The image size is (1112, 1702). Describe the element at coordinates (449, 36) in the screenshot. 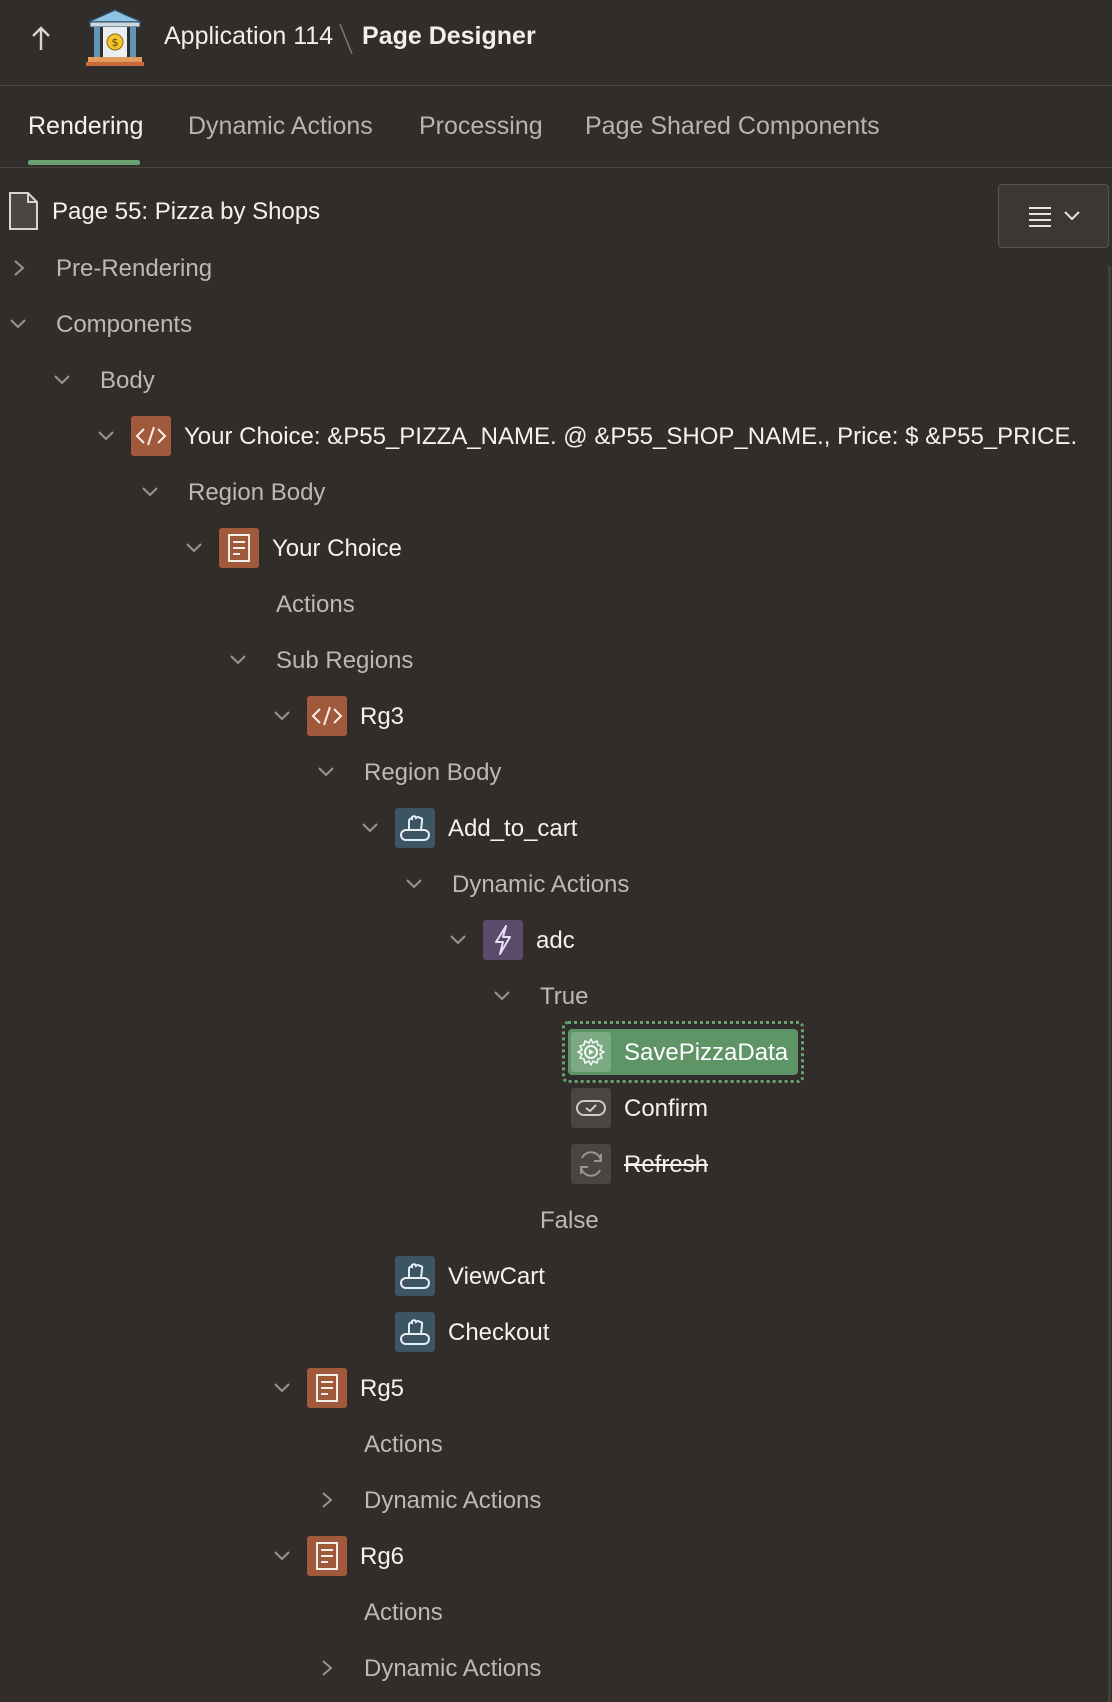

I see `page-title: Page Designer` at that location.